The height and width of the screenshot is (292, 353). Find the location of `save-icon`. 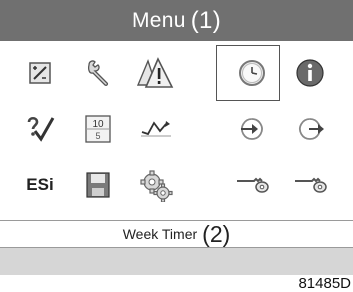

save-icon is located at coordinates (98, 185).